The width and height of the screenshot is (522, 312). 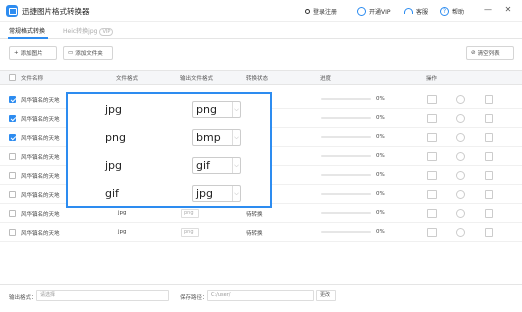 I want to click on col-status: 转换状态, so click(x=257, y=79).